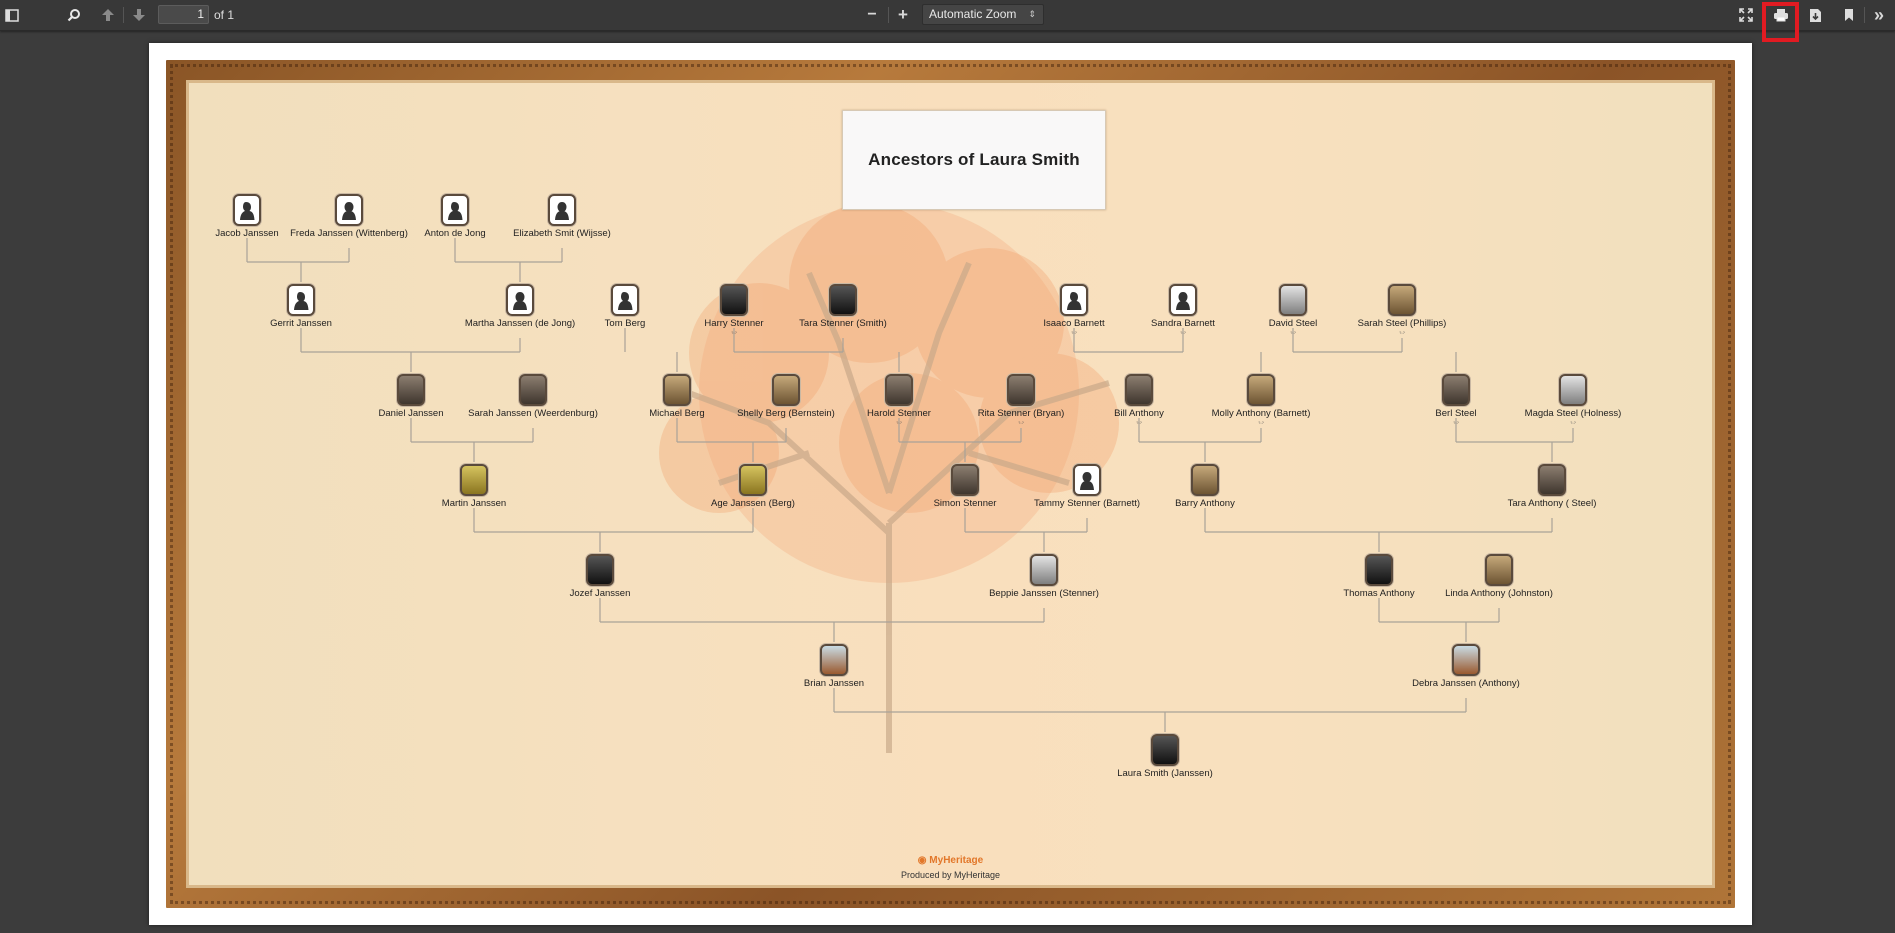 The width and height of the screenshot is (1895, 933). I want to click on zoom-select: Automatic Zoom ⇕, so click(983, 14).